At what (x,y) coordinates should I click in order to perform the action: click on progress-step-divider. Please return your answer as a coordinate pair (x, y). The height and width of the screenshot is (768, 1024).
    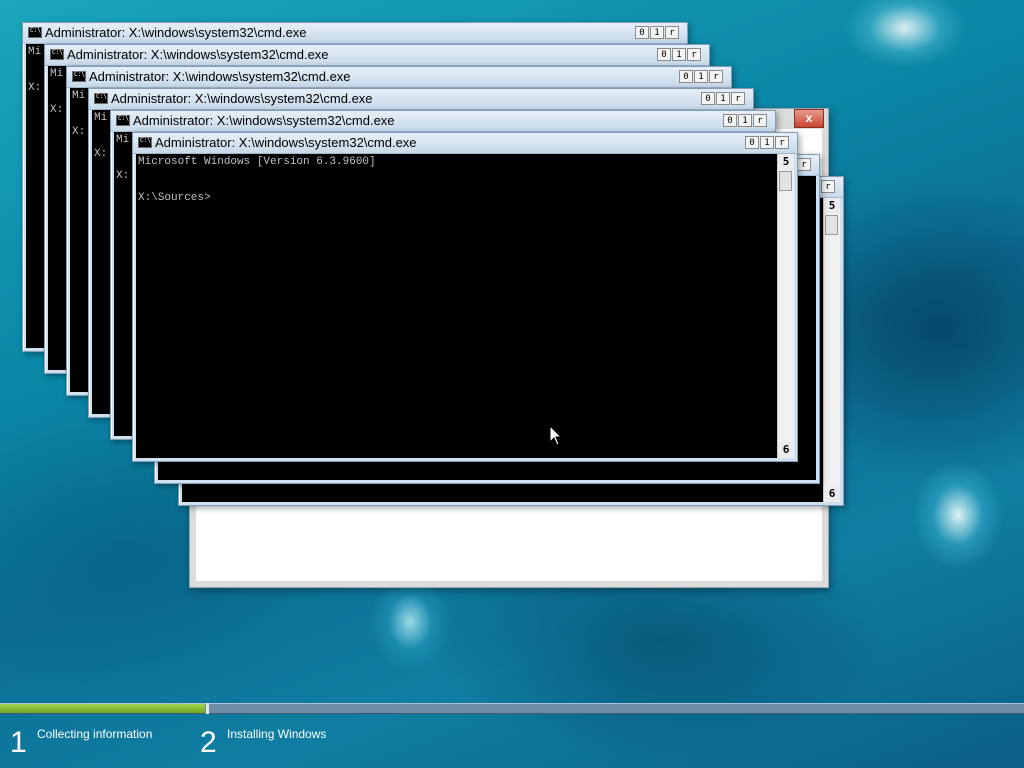
    Looking at the image, I should click on (207, 708).